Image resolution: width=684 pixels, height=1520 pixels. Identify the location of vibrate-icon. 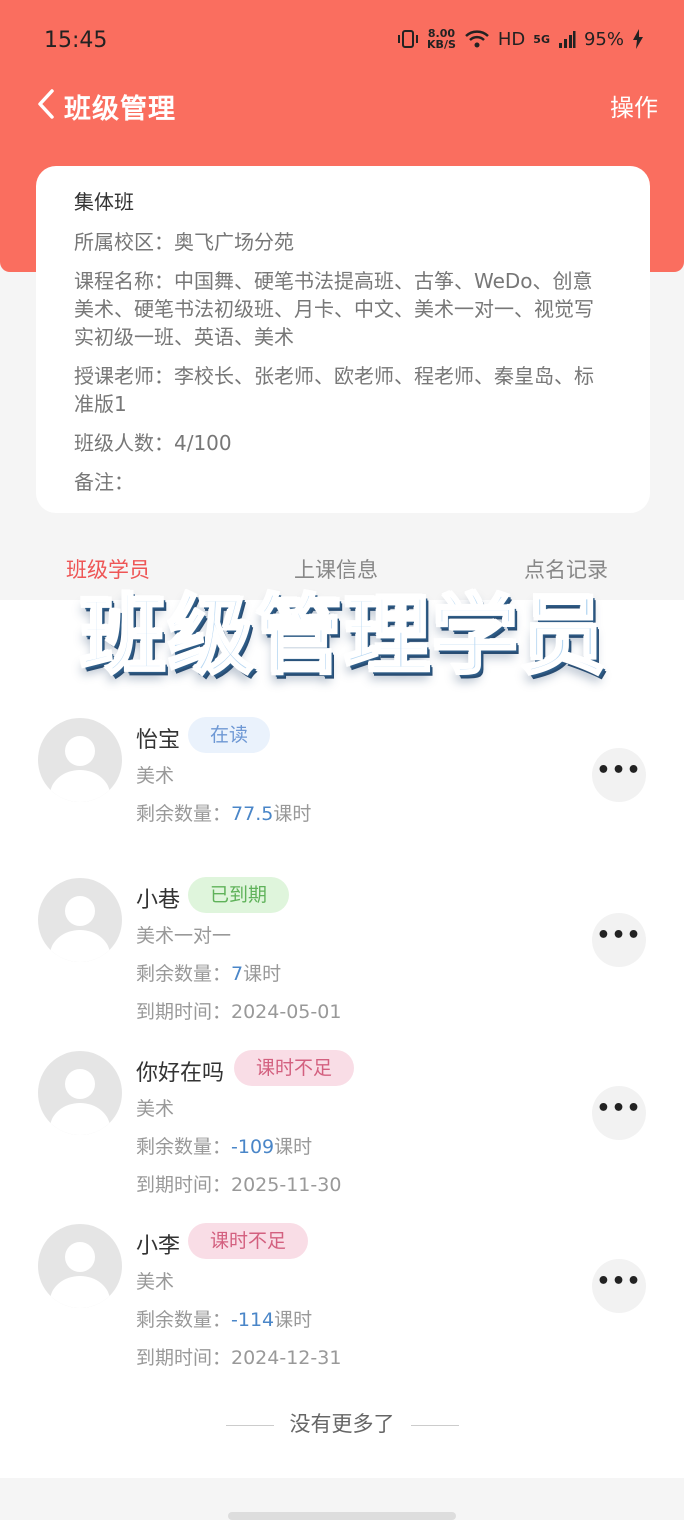
(408, 39).